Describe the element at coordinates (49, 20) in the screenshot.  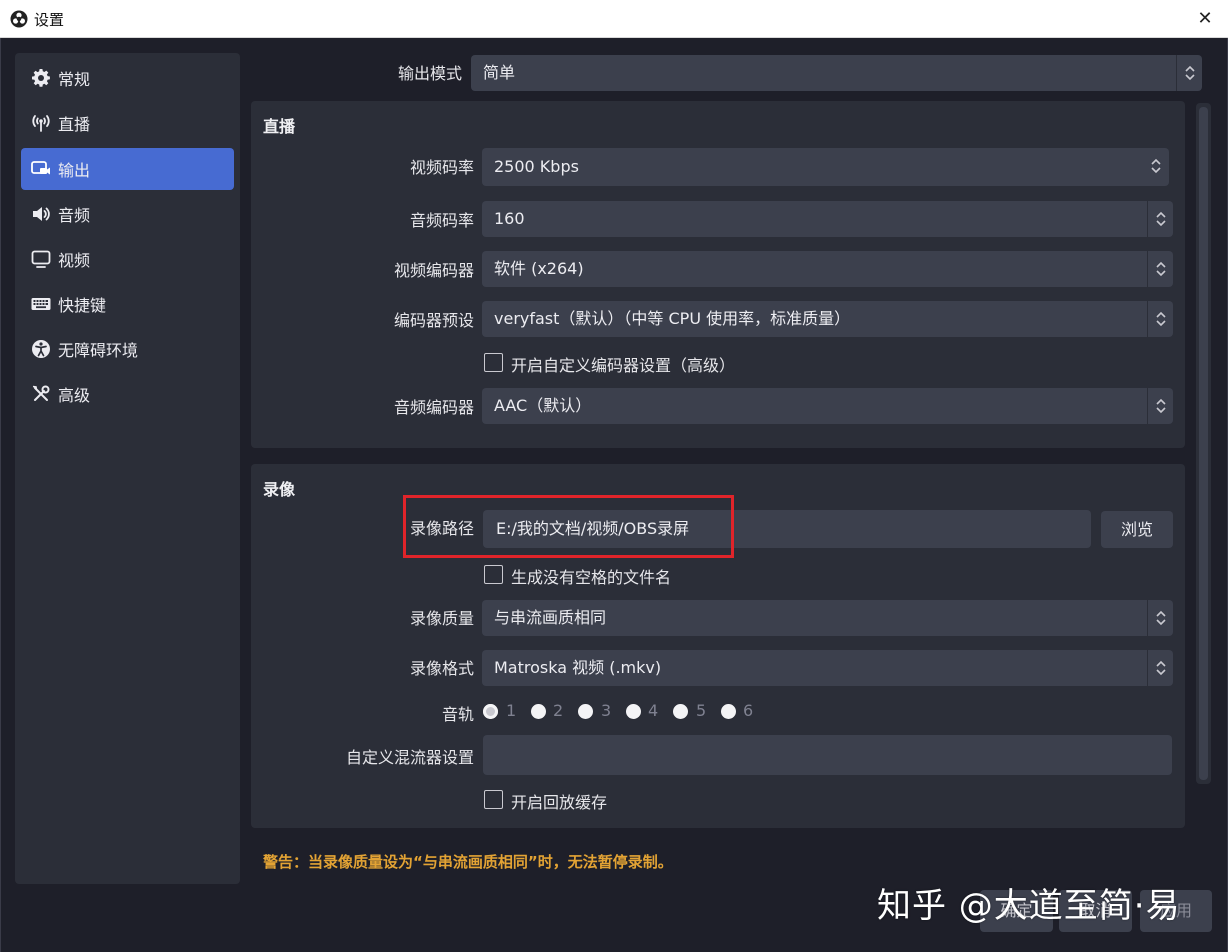
I see `window-title: 设置` at that location.